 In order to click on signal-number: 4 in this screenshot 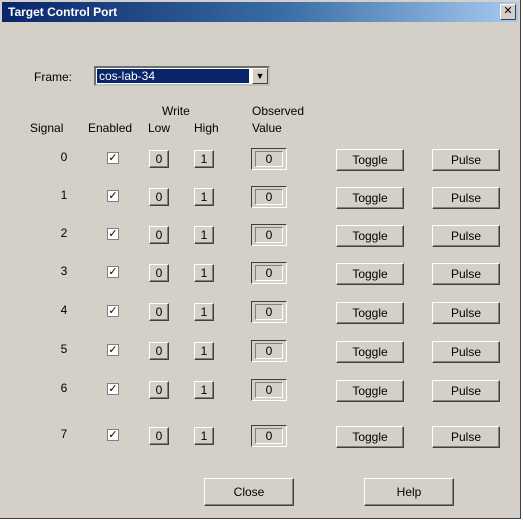, I will do `click(64, 310)`.